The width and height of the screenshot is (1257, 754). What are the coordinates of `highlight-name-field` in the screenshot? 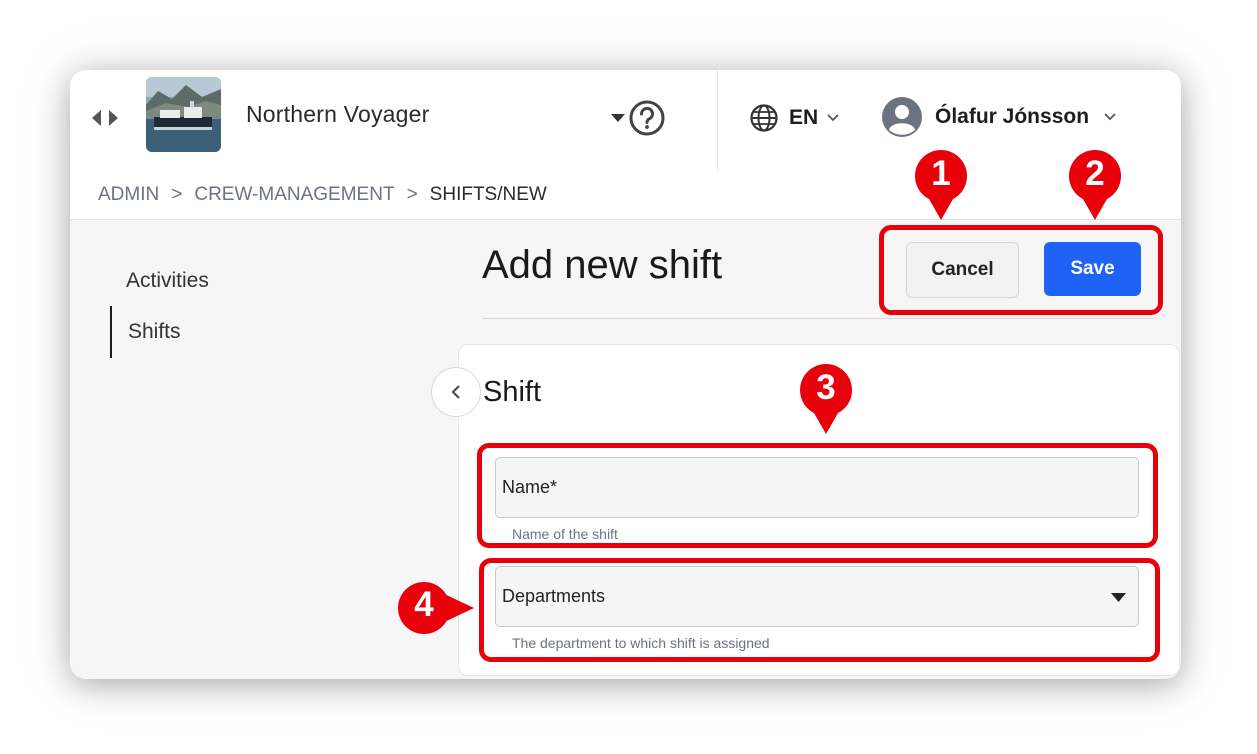 It's located at (817, 495).